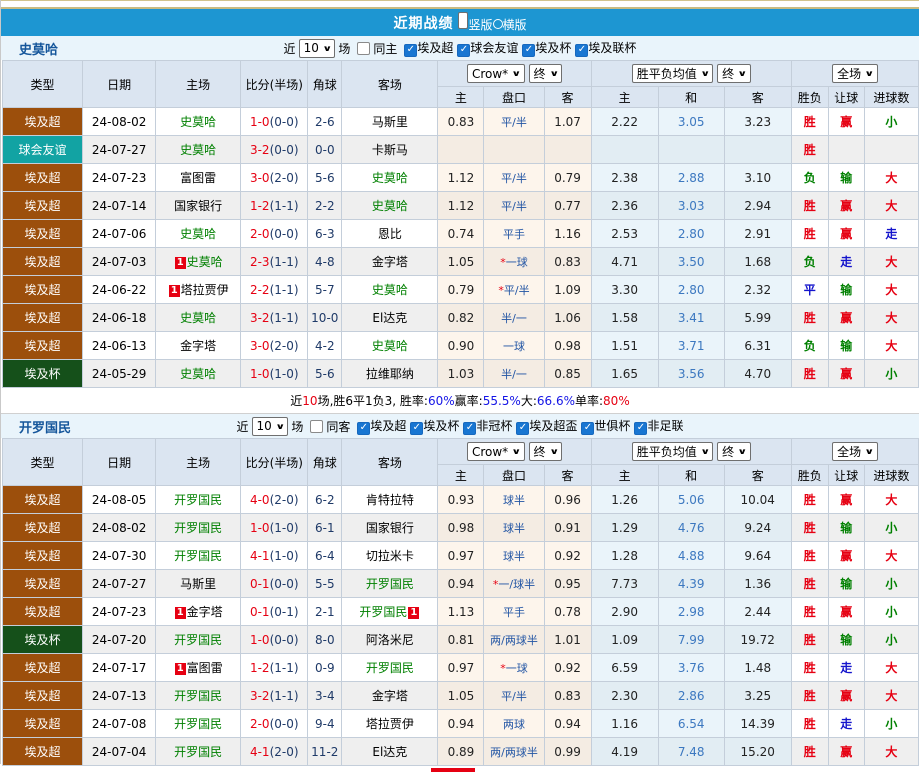 The height and width of the screenshot is (772, 919). I want to click on team-label: 开罗国民, so click(389, 668).